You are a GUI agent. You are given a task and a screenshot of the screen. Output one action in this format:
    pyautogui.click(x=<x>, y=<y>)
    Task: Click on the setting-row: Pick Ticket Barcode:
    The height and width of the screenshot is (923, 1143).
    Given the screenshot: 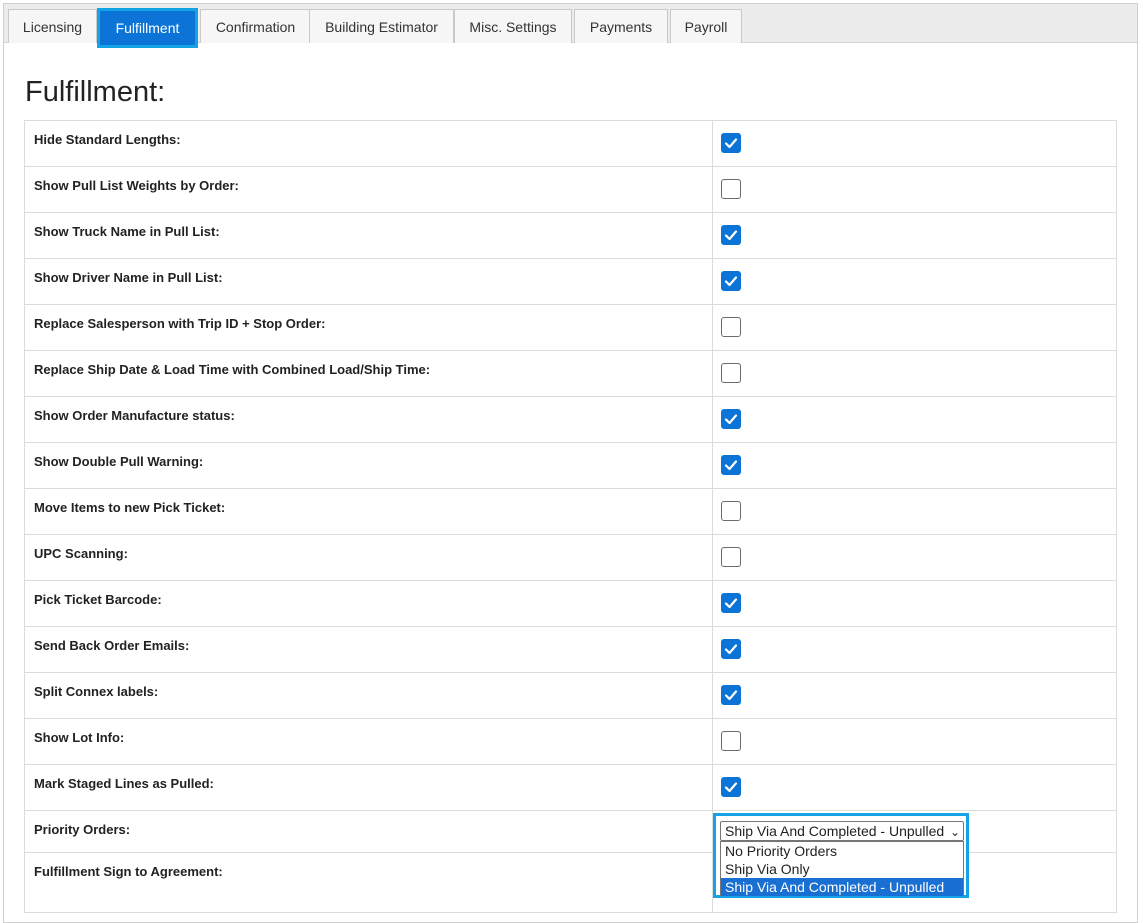 What is the action you would take?
    pyautogui.click(x=570, y=603)
    